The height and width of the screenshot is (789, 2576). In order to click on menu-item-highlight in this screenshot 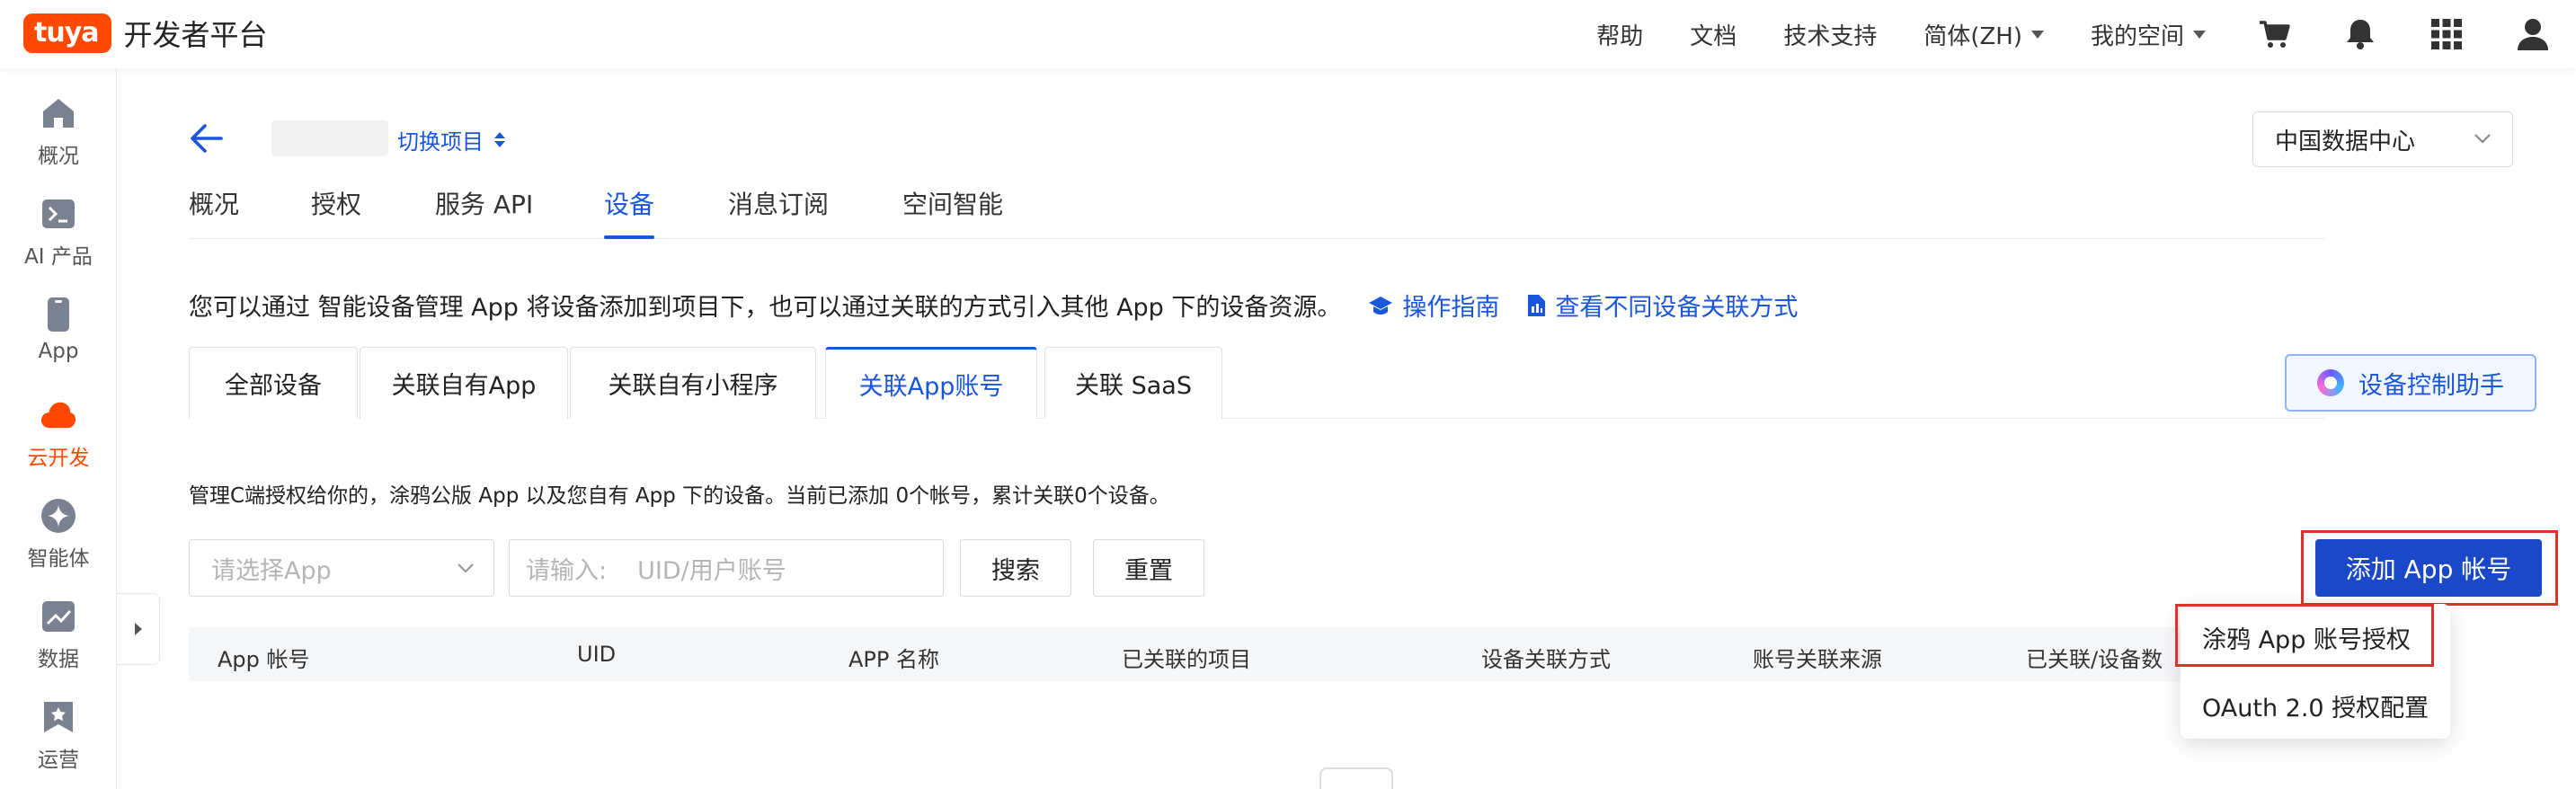, I will do `click(2304, 635)`.